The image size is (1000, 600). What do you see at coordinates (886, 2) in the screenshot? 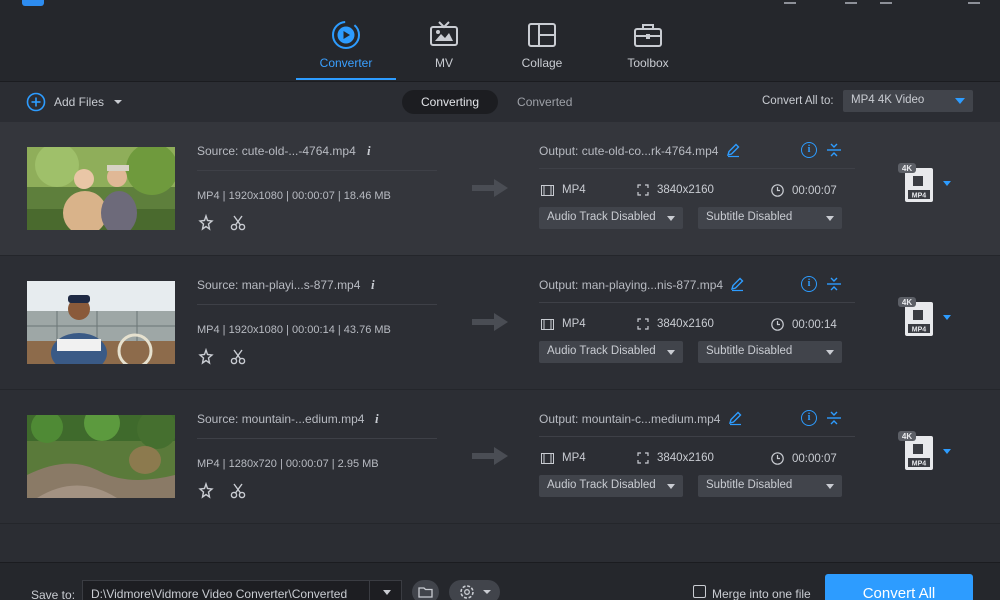
I see `minimize-icon` at bounding box center [886, 2].